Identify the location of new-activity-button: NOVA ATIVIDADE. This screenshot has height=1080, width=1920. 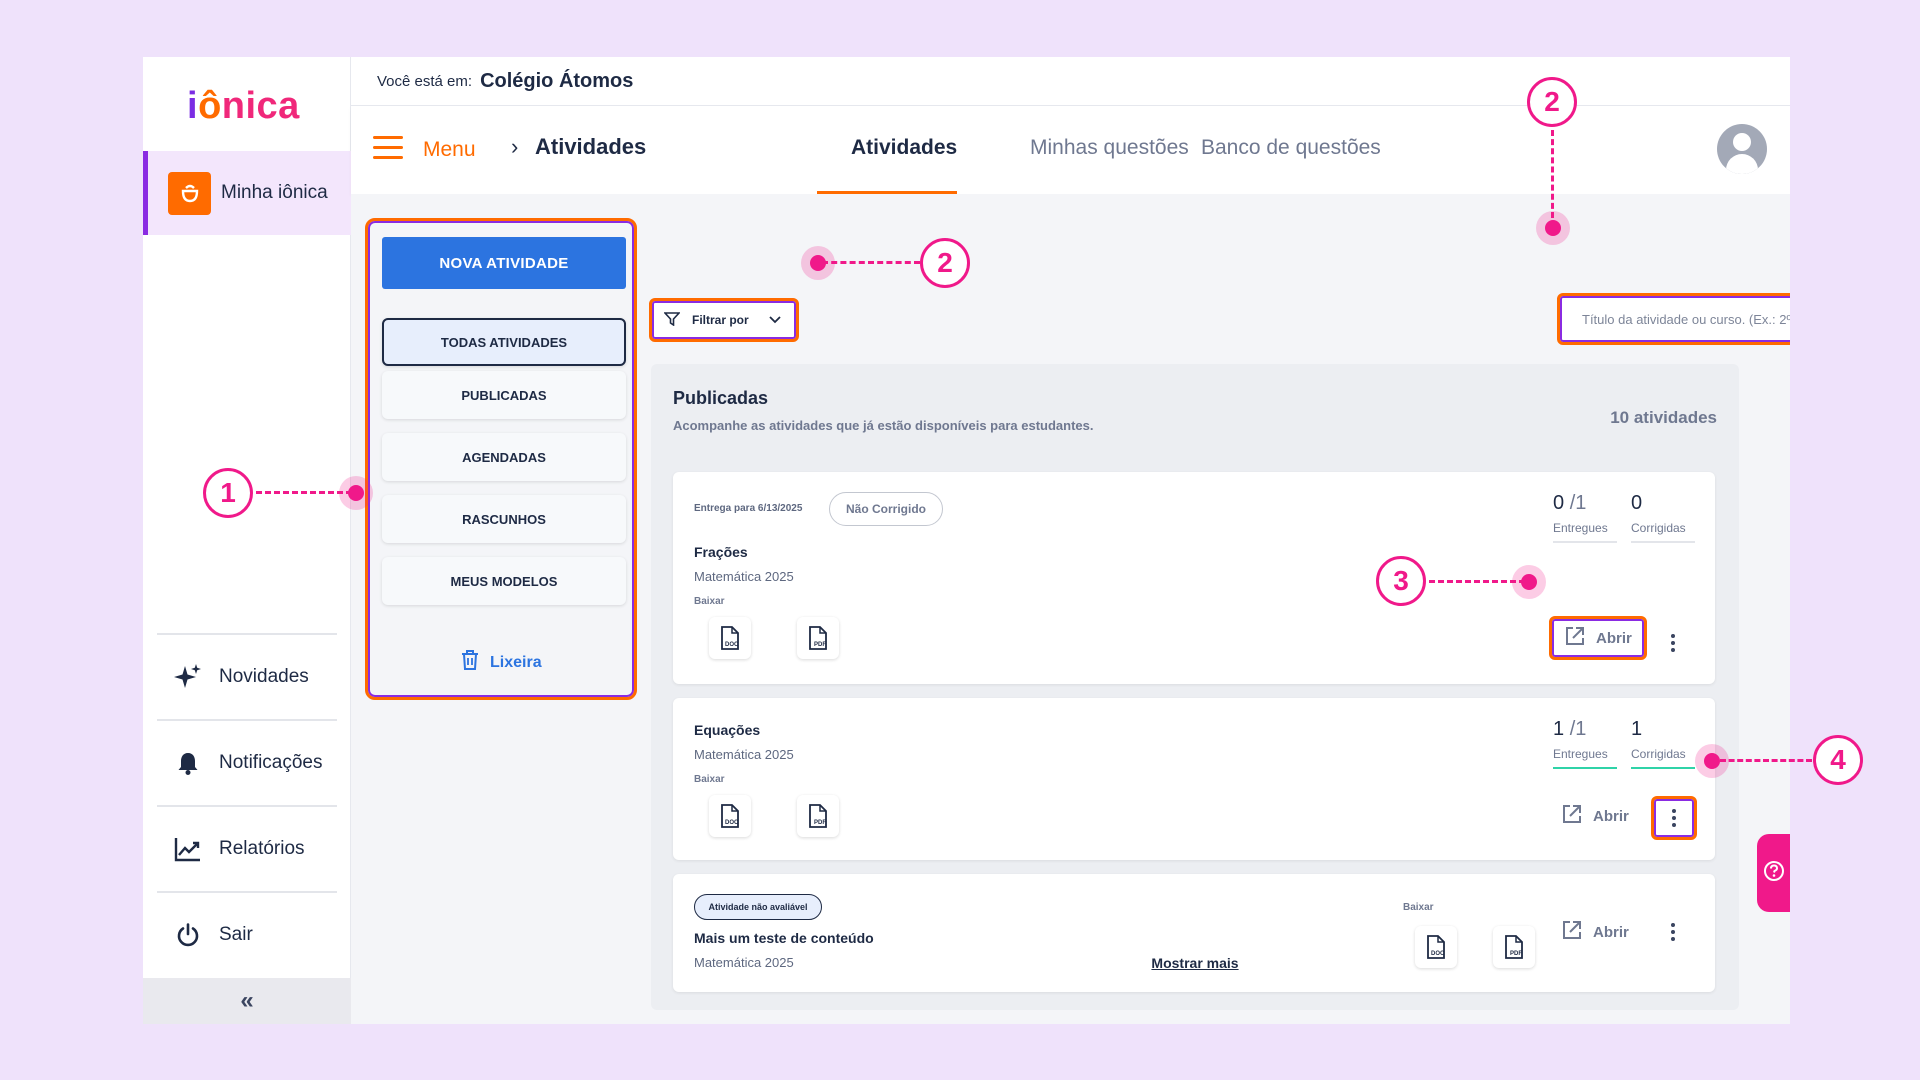
(504, 263).